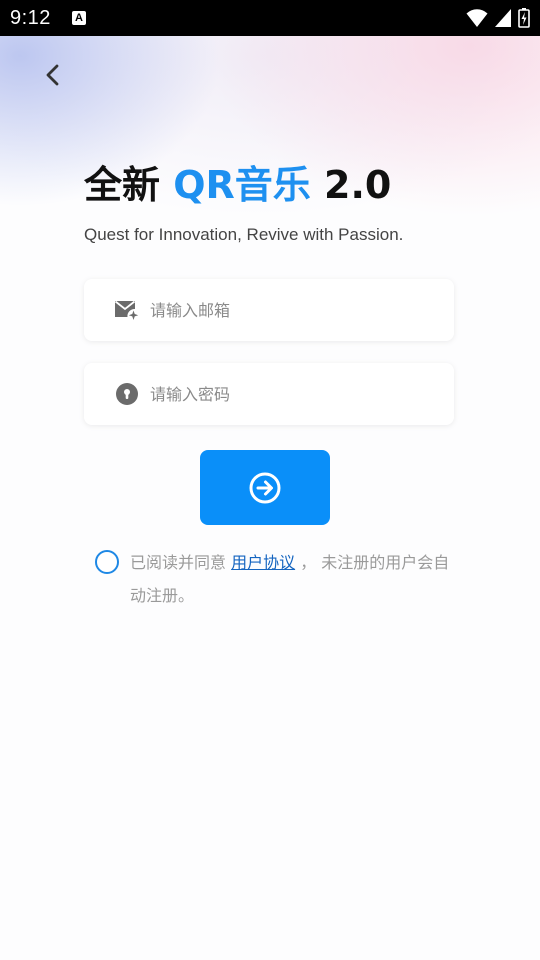 This screenshot has height=960, width=540. I want to click on title-accent: QR音乐, so click(242, 185).